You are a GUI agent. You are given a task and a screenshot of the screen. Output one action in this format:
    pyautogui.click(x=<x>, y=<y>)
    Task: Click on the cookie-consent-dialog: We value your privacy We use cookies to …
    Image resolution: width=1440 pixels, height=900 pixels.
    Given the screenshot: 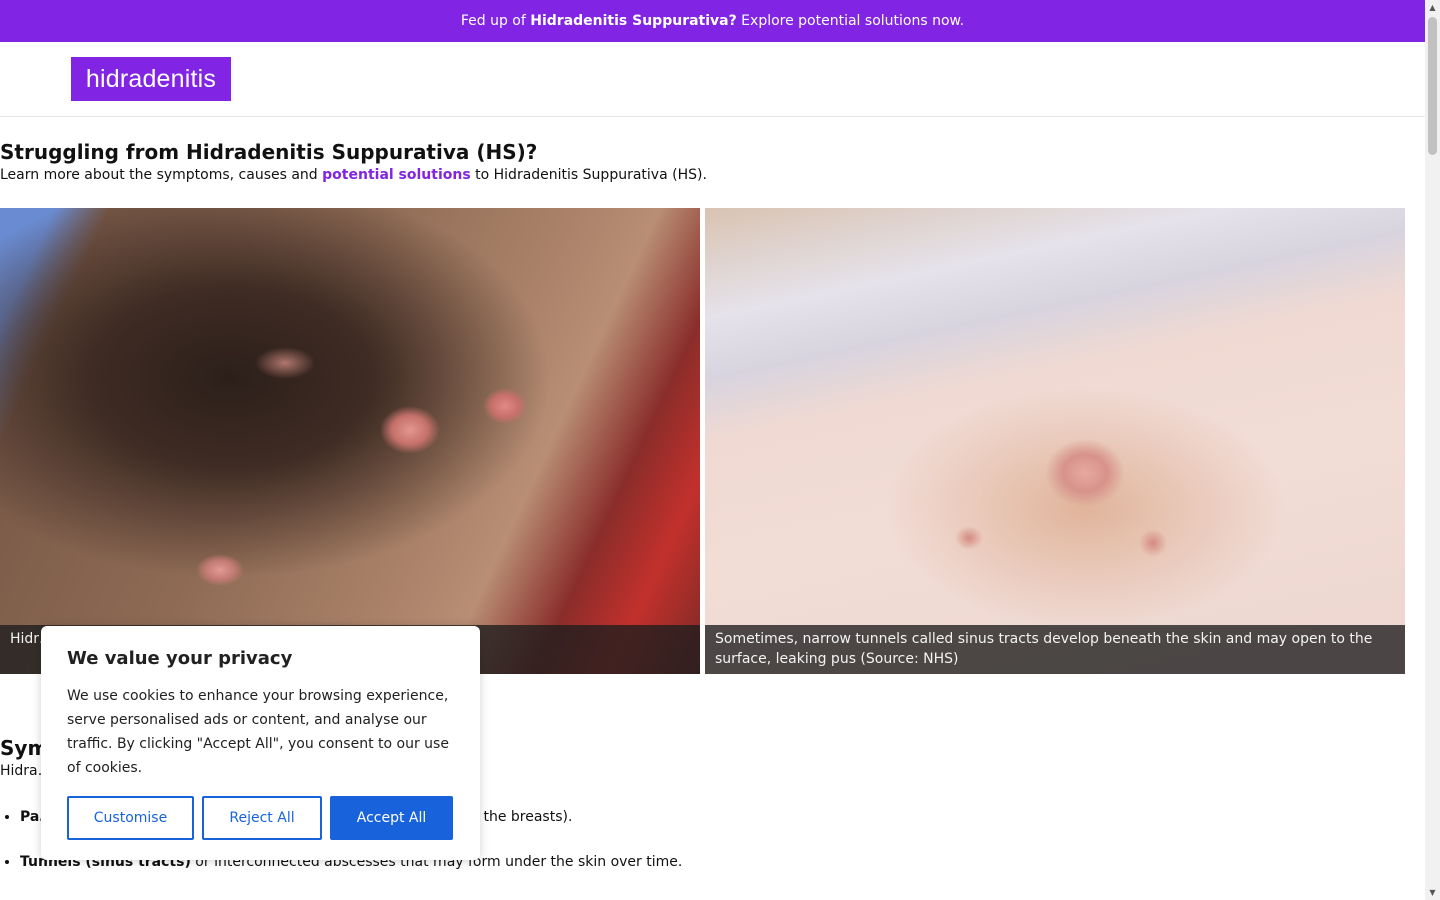 What is the action you would take?
    pyautogui.click(x=260, y=743)
    